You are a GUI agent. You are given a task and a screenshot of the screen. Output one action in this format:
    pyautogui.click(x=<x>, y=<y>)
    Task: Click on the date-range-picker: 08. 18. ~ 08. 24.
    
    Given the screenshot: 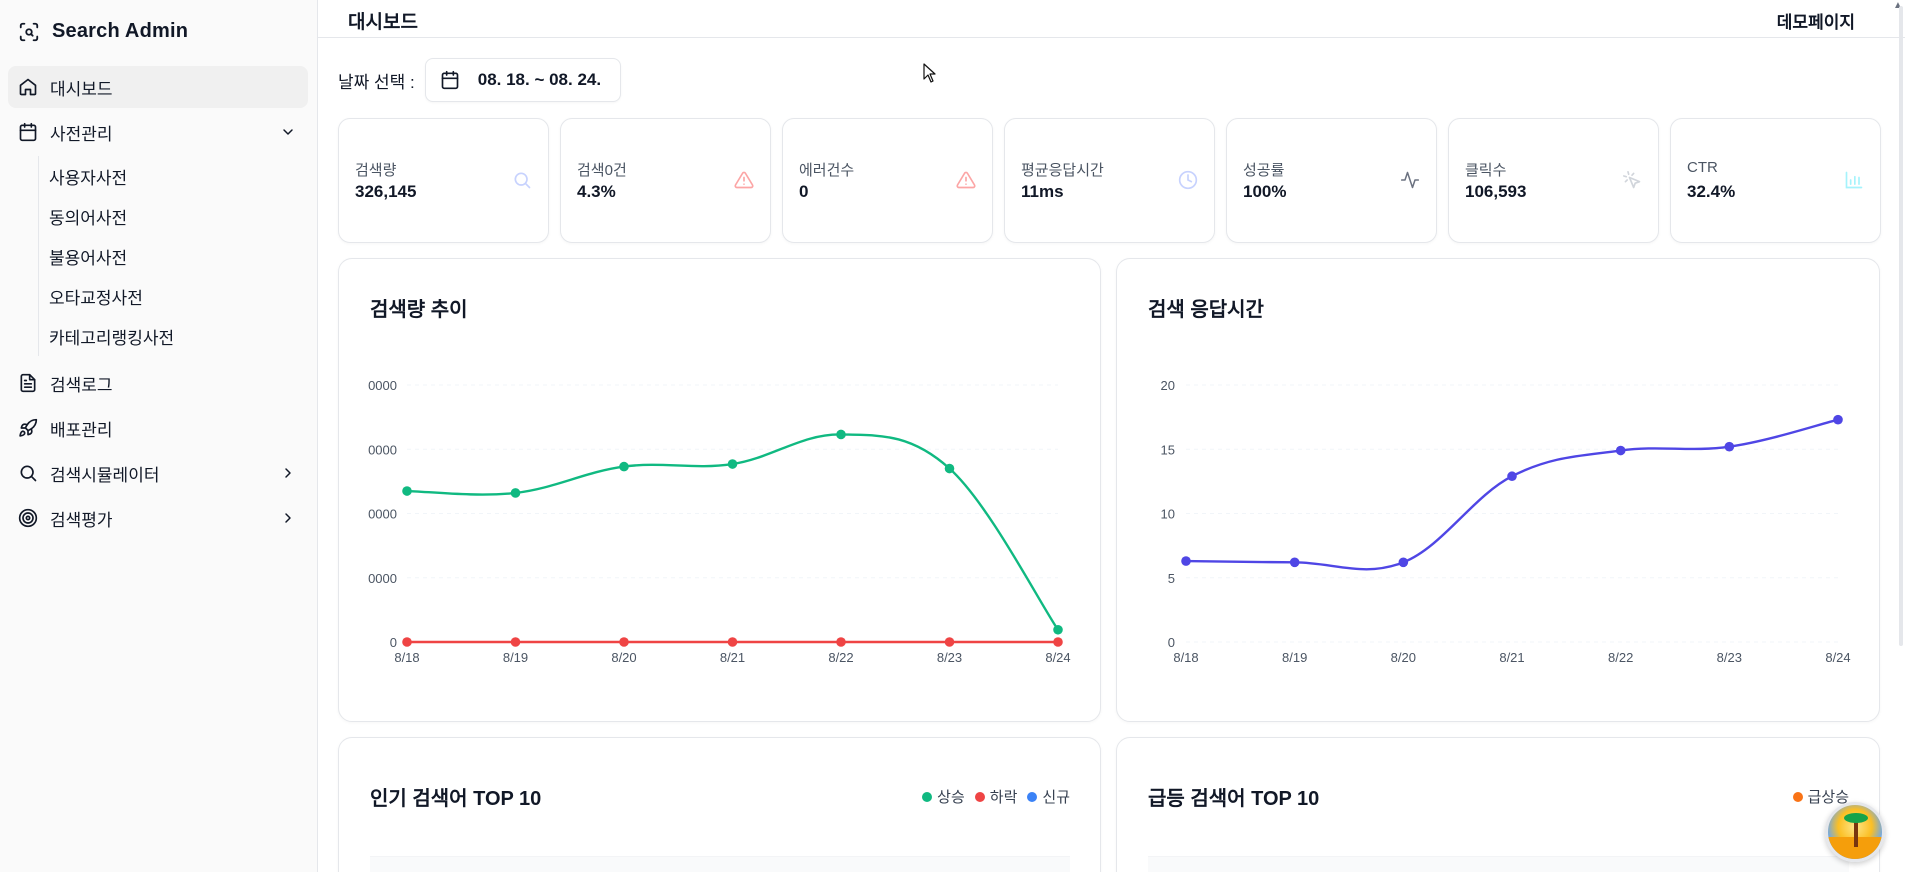 What is the action you would take?
    pyautogui.click(x=522, y=80)
    